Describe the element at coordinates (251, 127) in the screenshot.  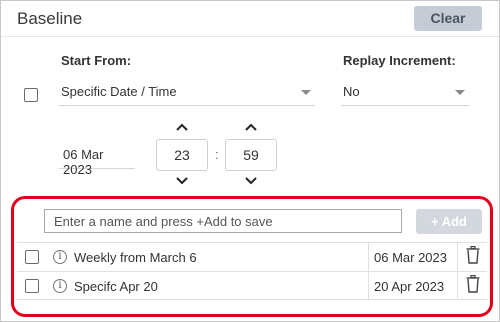
I see `minute-up-chevron-icon` at that location.